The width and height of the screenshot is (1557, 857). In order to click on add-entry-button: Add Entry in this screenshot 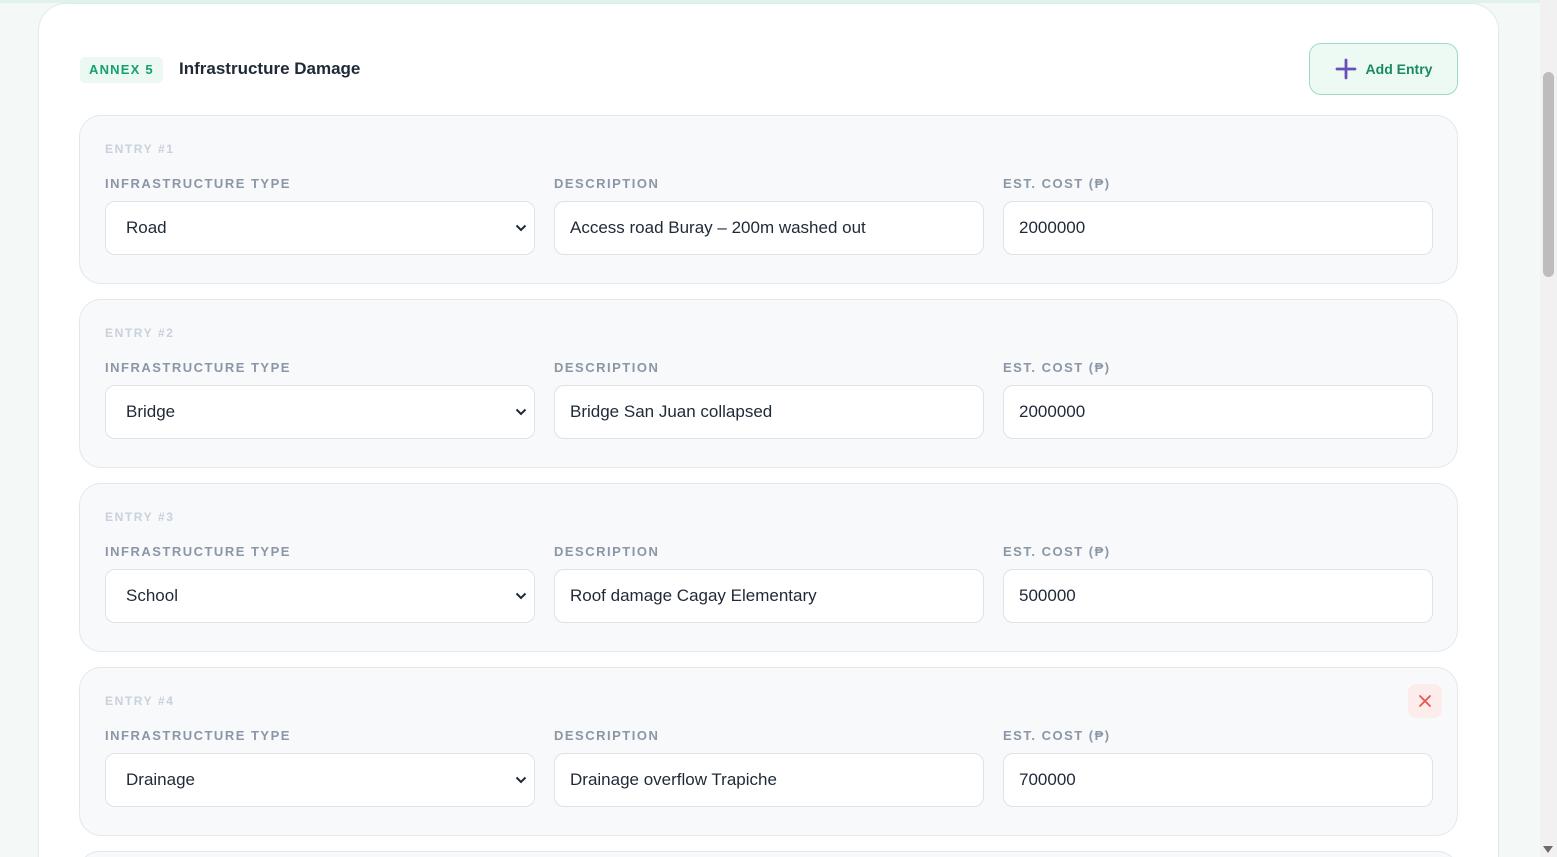, I will do `click(1383, 69)`.